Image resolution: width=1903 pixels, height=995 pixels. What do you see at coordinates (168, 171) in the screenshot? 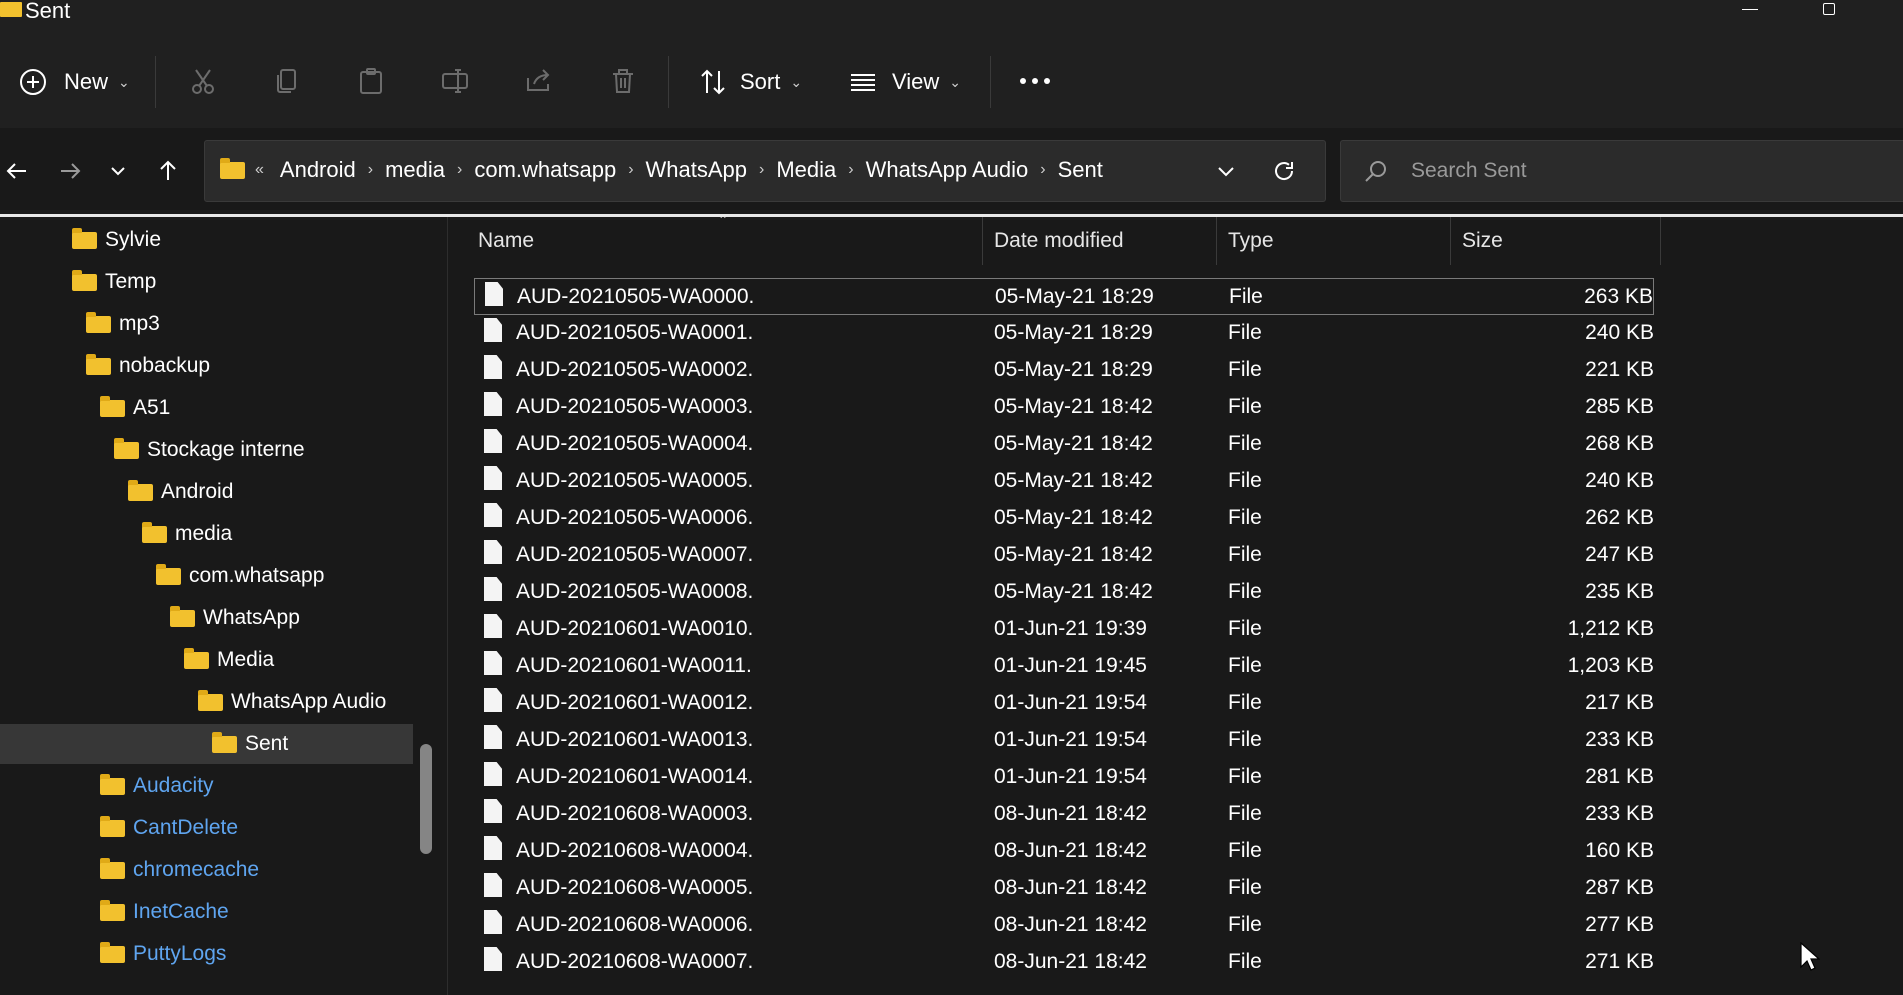
I see `up-button` at bounding box center [168, 171].